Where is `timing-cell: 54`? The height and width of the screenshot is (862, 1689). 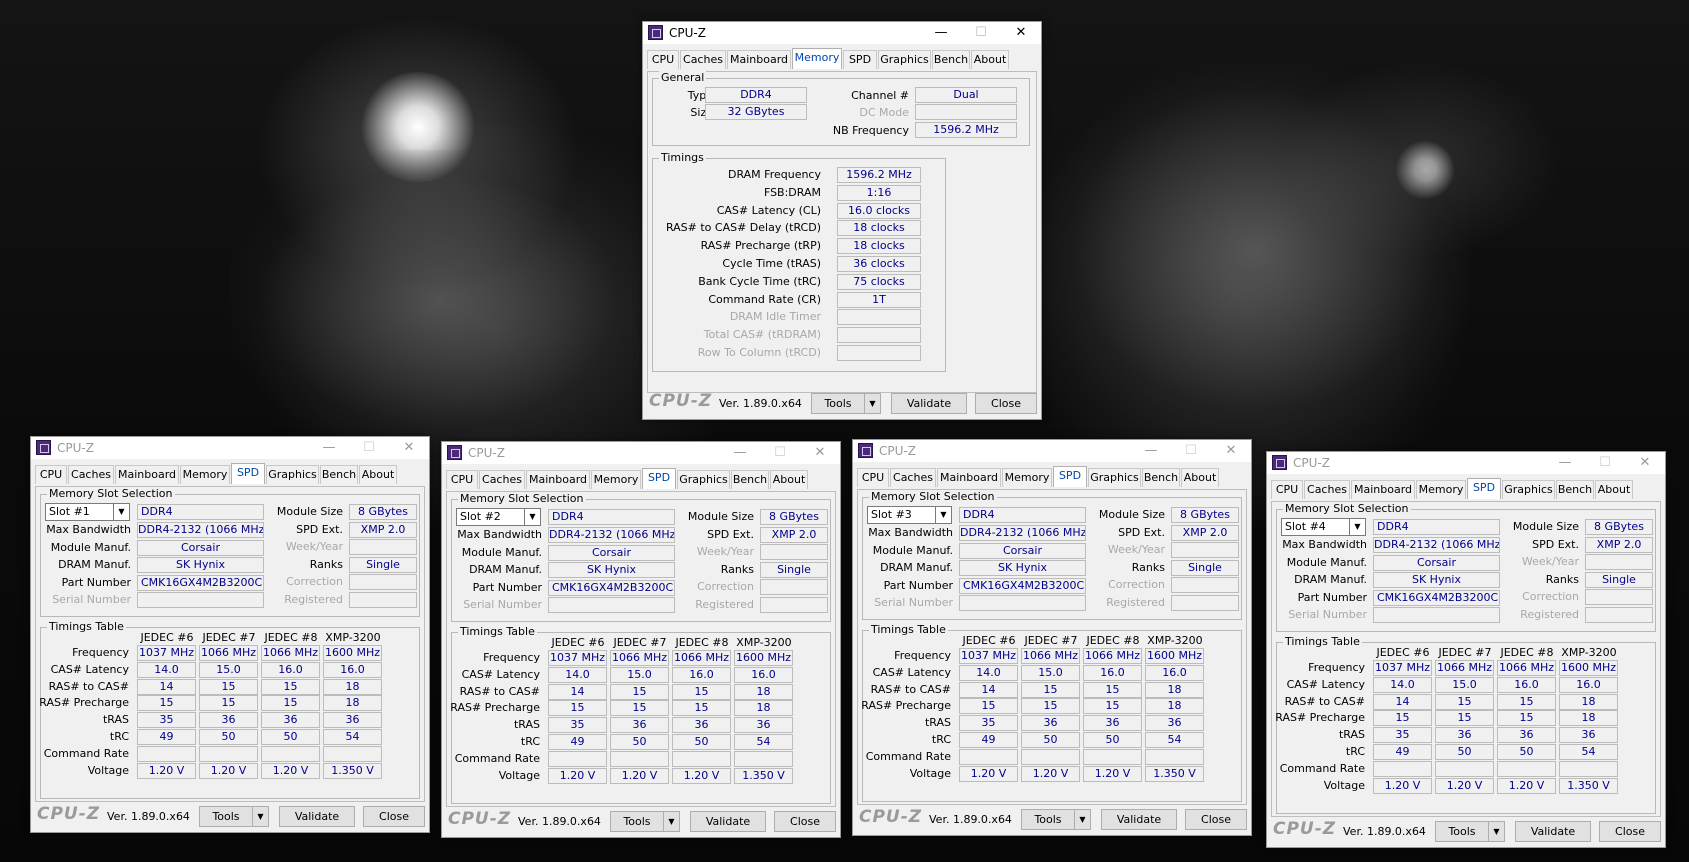
timing-cell: 54 is located at coordinates (763, 742).